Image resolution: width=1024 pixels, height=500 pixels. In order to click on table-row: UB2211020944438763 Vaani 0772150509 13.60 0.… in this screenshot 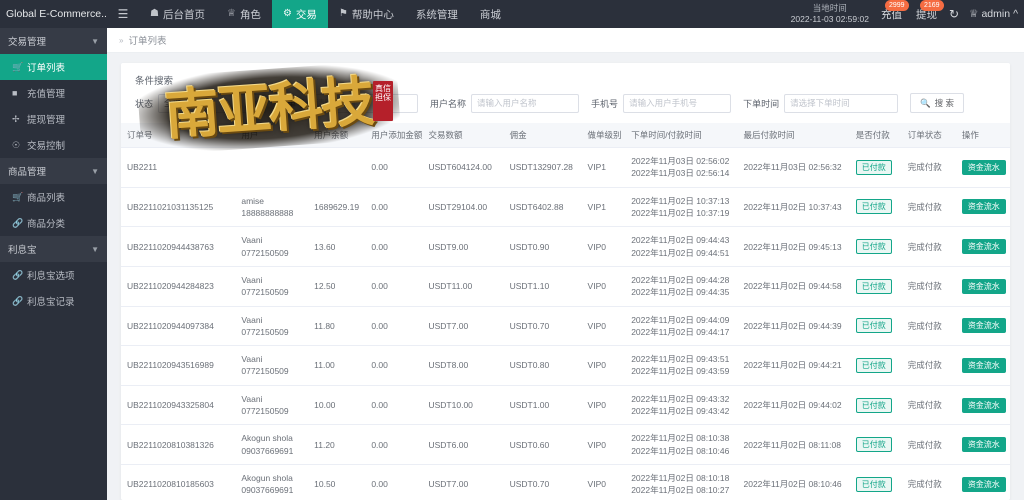, I will do `click(565, 246)`.